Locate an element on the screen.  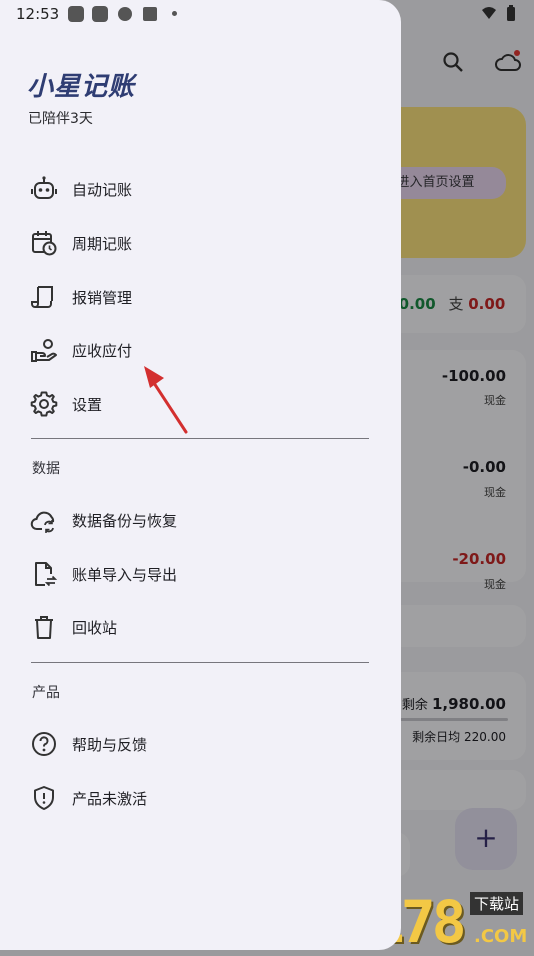
receipt-icon is located at coordinates (42, 297).